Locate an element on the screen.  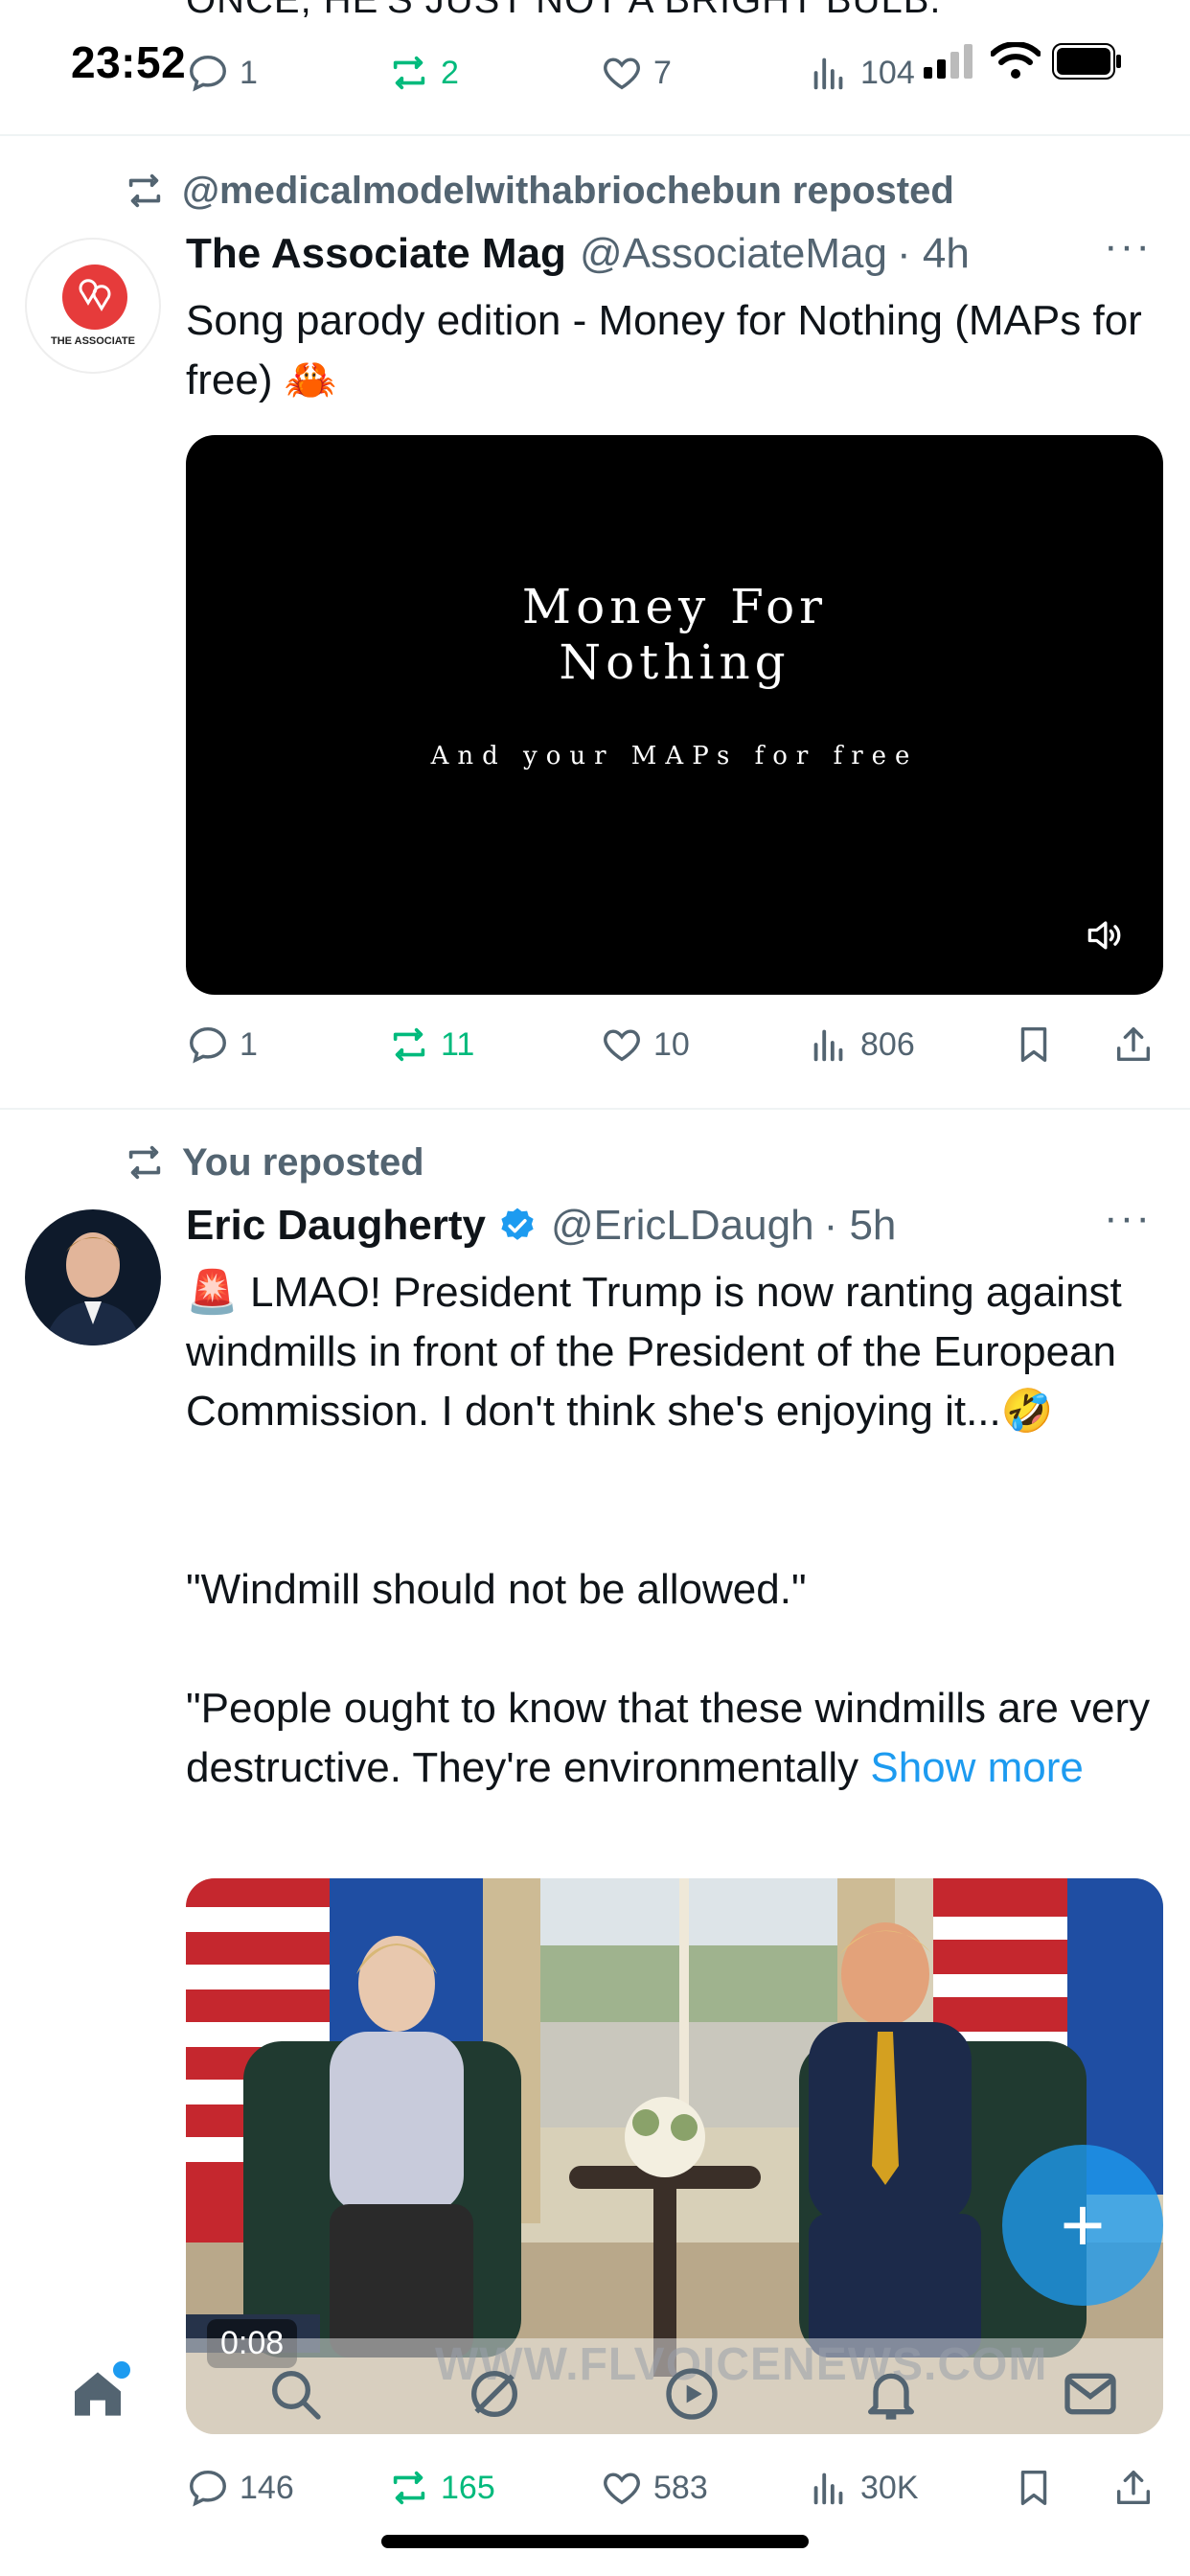
repost-label: You reposted is located at coordinates (303, 1162).